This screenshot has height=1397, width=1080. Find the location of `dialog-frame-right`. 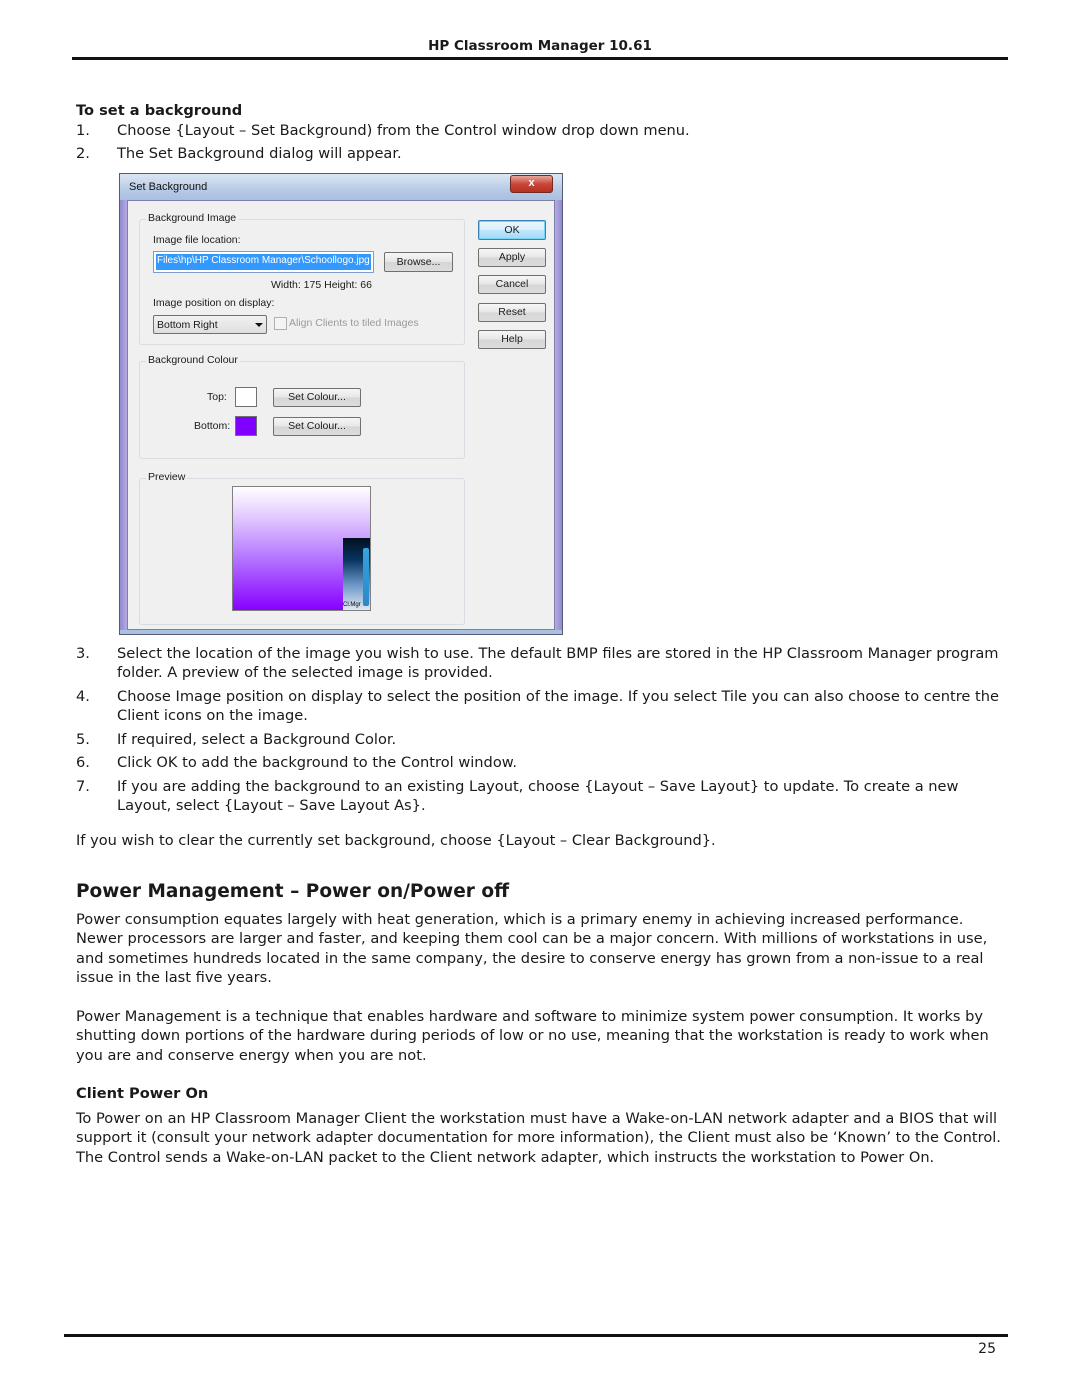

dialog-frame-right is located at coordinates (558, 415).